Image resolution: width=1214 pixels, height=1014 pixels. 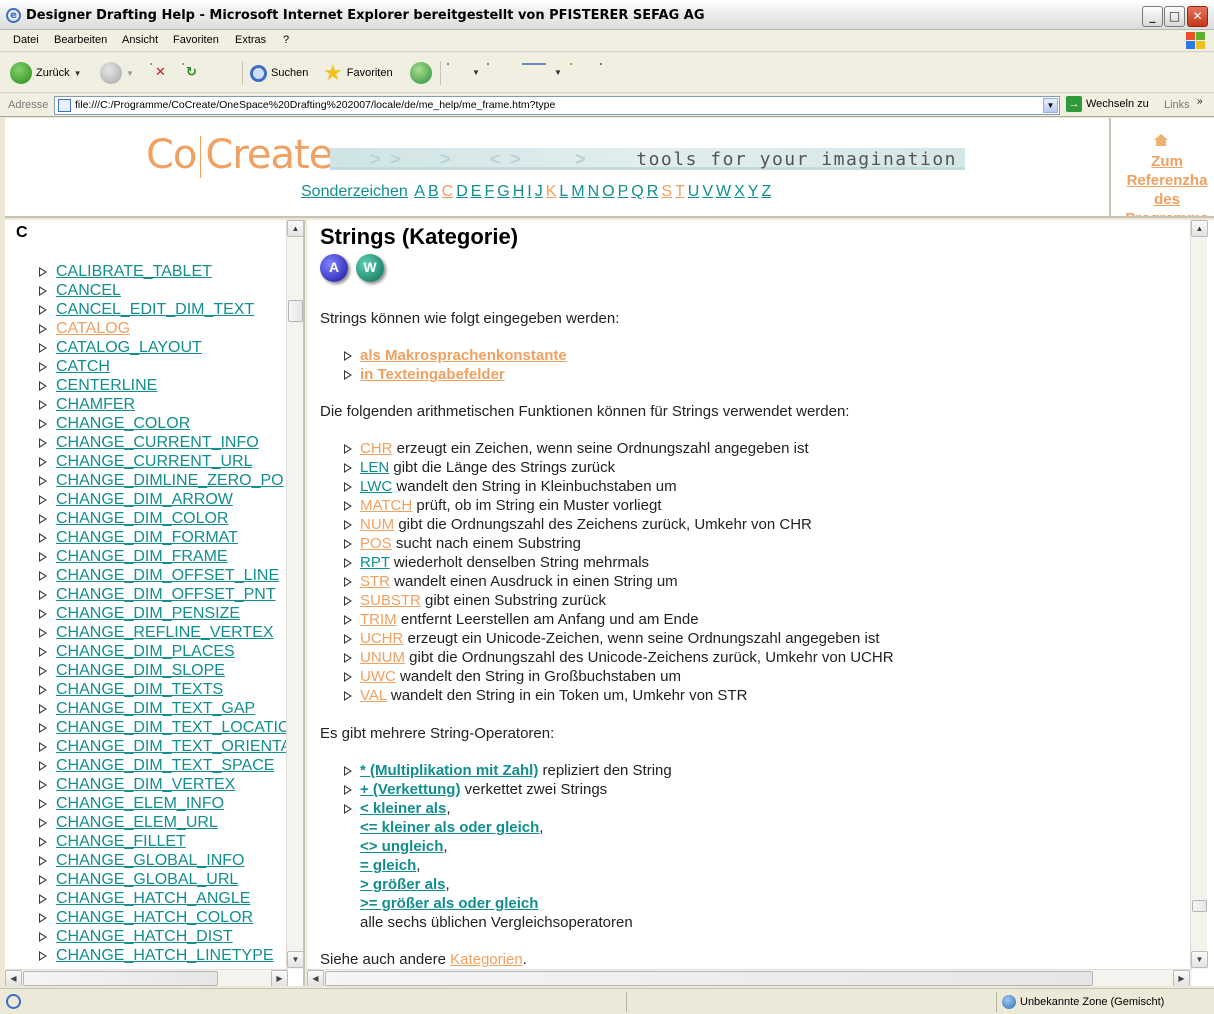 I want to click on command-link: CHANGE_DIM_TEXTS, so click(x=139, y=689).